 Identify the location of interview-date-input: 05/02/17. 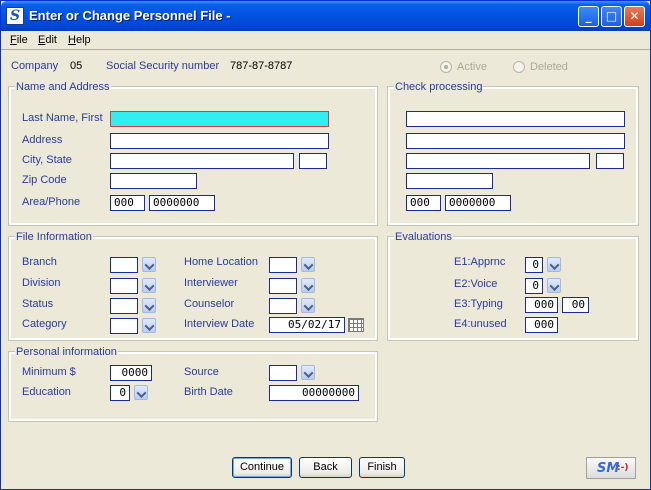
(307, 325).